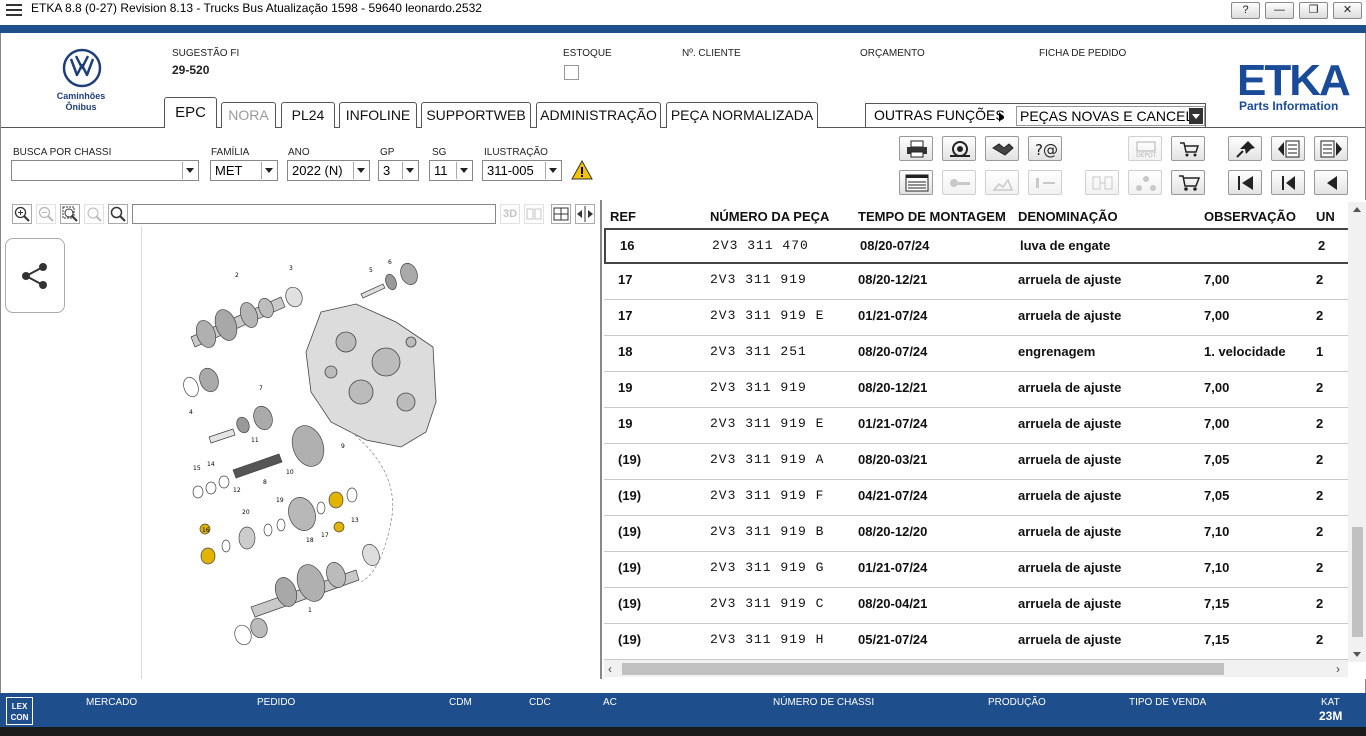 This screenshot has height=736, width=1366. Describe the element at coordinates (314, 214) in the screenshot. I see `diagram-search-input` at that location.